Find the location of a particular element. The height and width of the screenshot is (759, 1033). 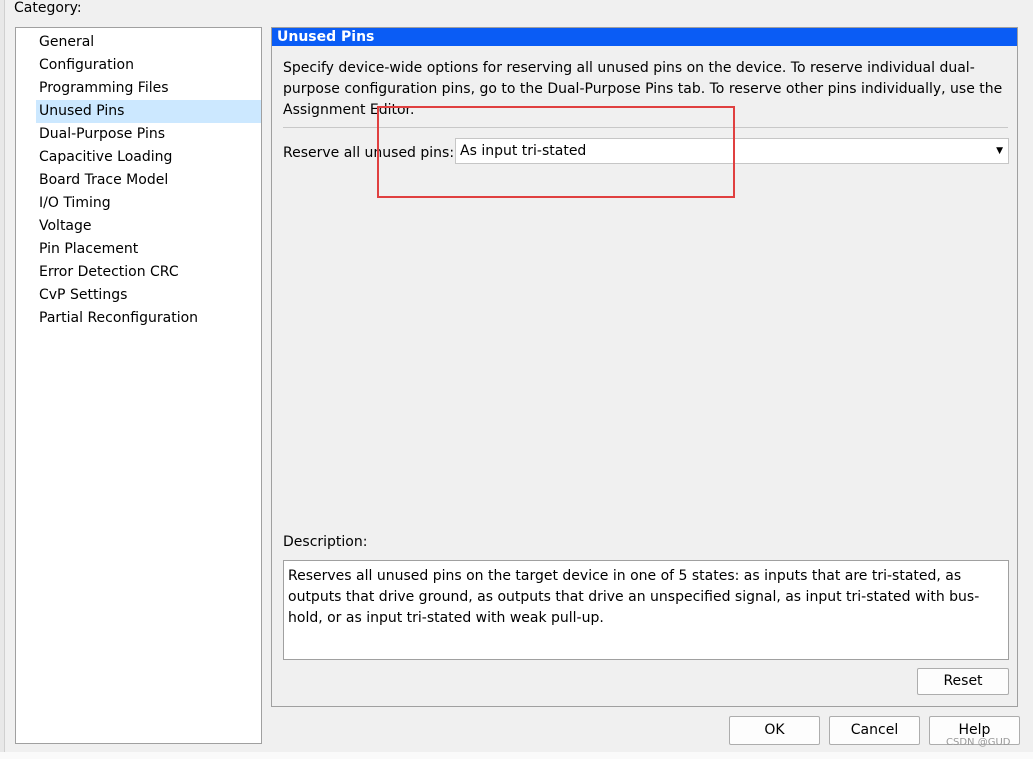

category-label: Category: is located at coordinates (48, 8).